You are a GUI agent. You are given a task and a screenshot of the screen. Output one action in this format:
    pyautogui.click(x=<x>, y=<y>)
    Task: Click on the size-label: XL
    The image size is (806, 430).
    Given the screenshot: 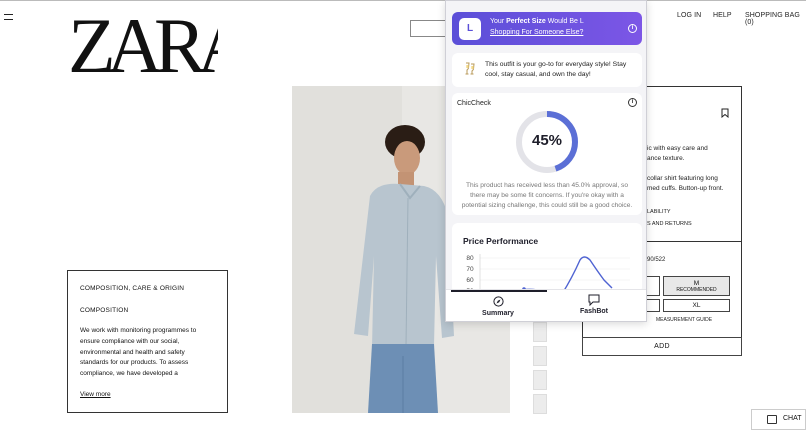 What is the action you would take?
    pyautogui.click(x=696, y=305)
    